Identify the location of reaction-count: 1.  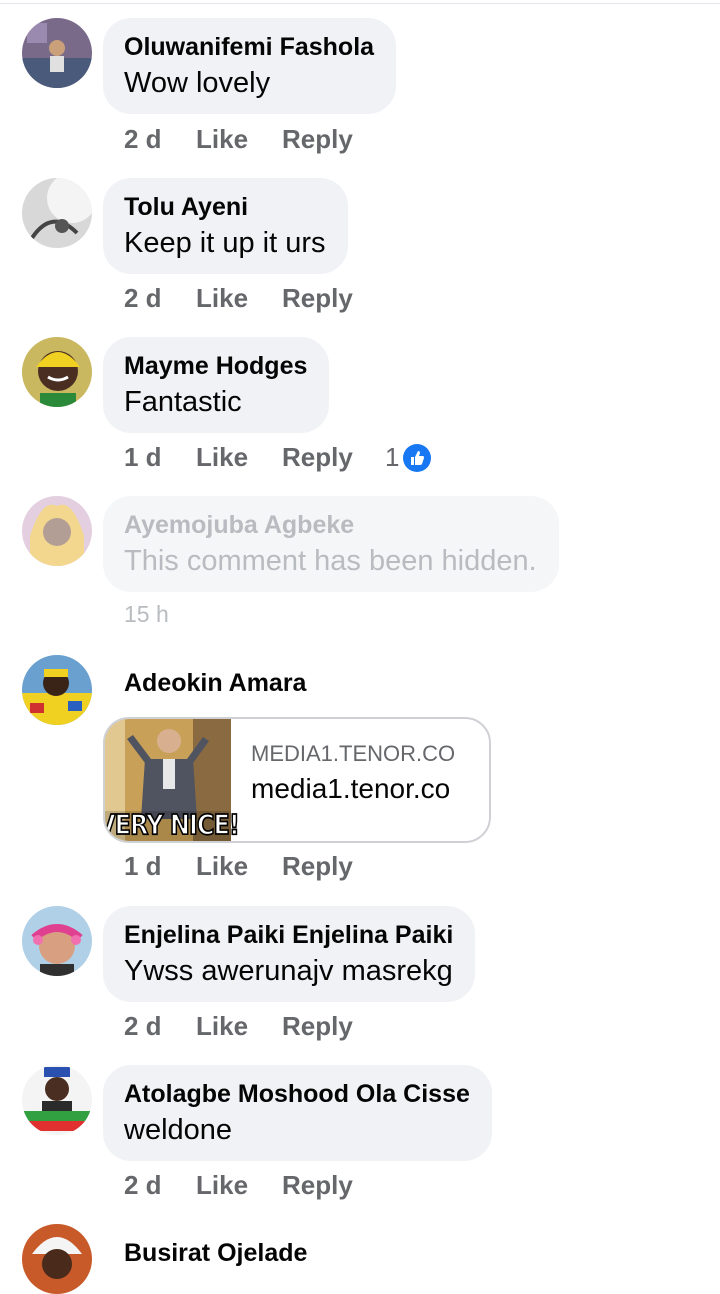
(408, 457).